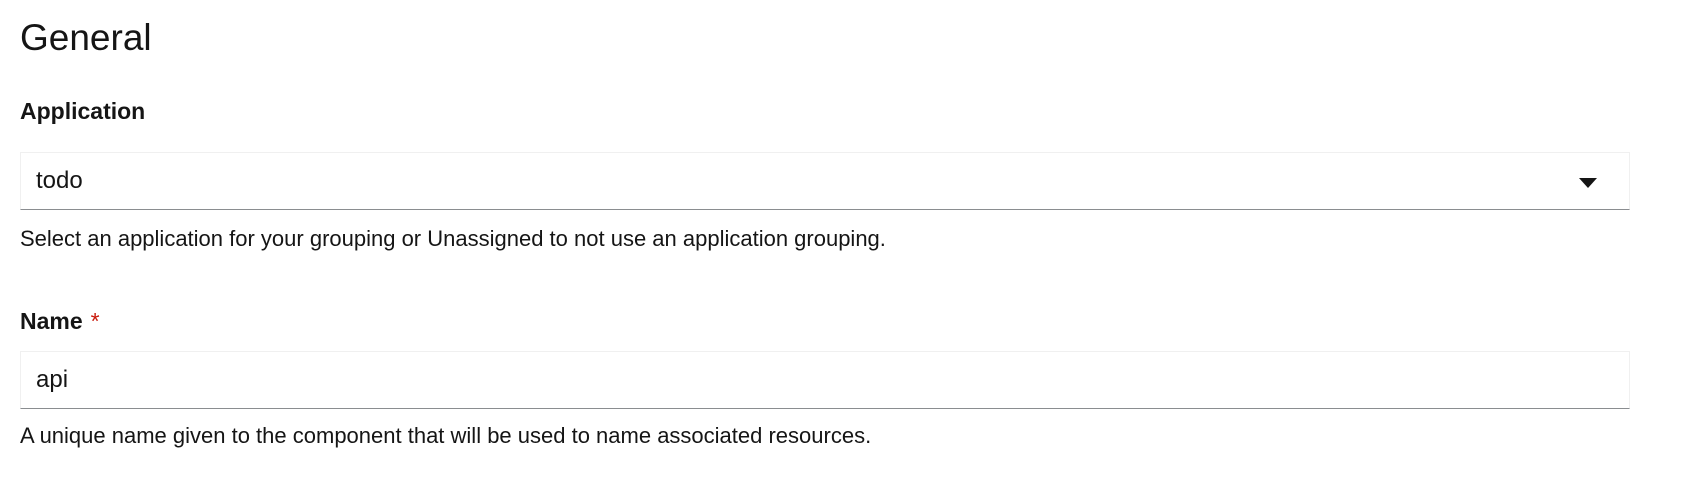 Image resolution: width=1694 pixels, height=484 pixels. Describe the element at coordinates (59, 180) in the screenshot. I see `application-selected-value: todo` at that location.